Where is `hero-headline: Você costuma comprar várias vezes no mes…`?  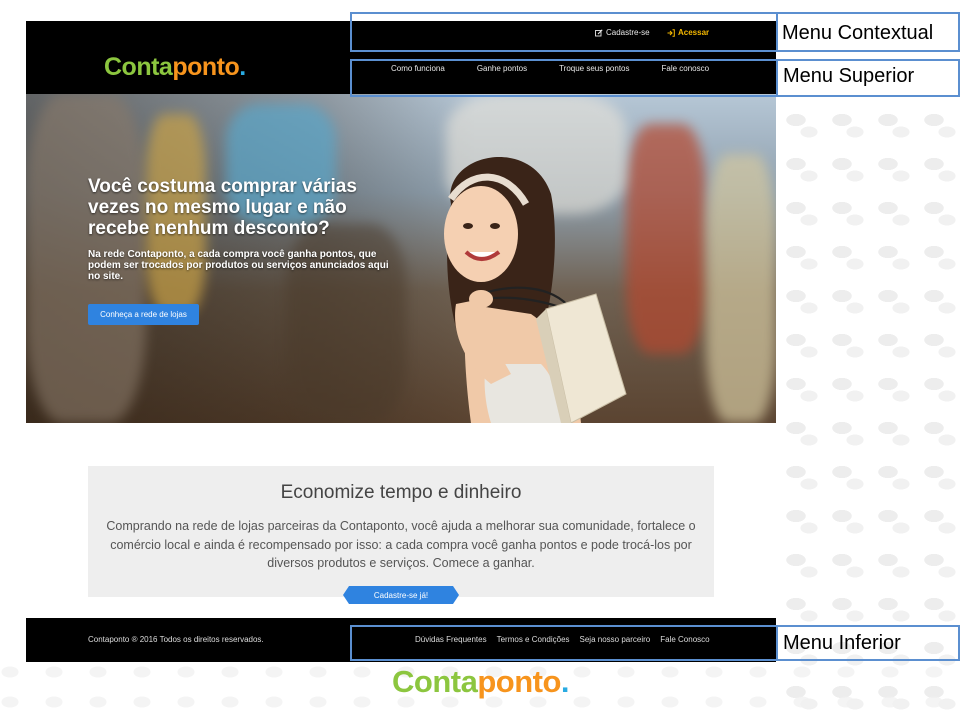
hero-headline: Você costuma comprar várias vezes no mes… is located at coordinates (222, 207).